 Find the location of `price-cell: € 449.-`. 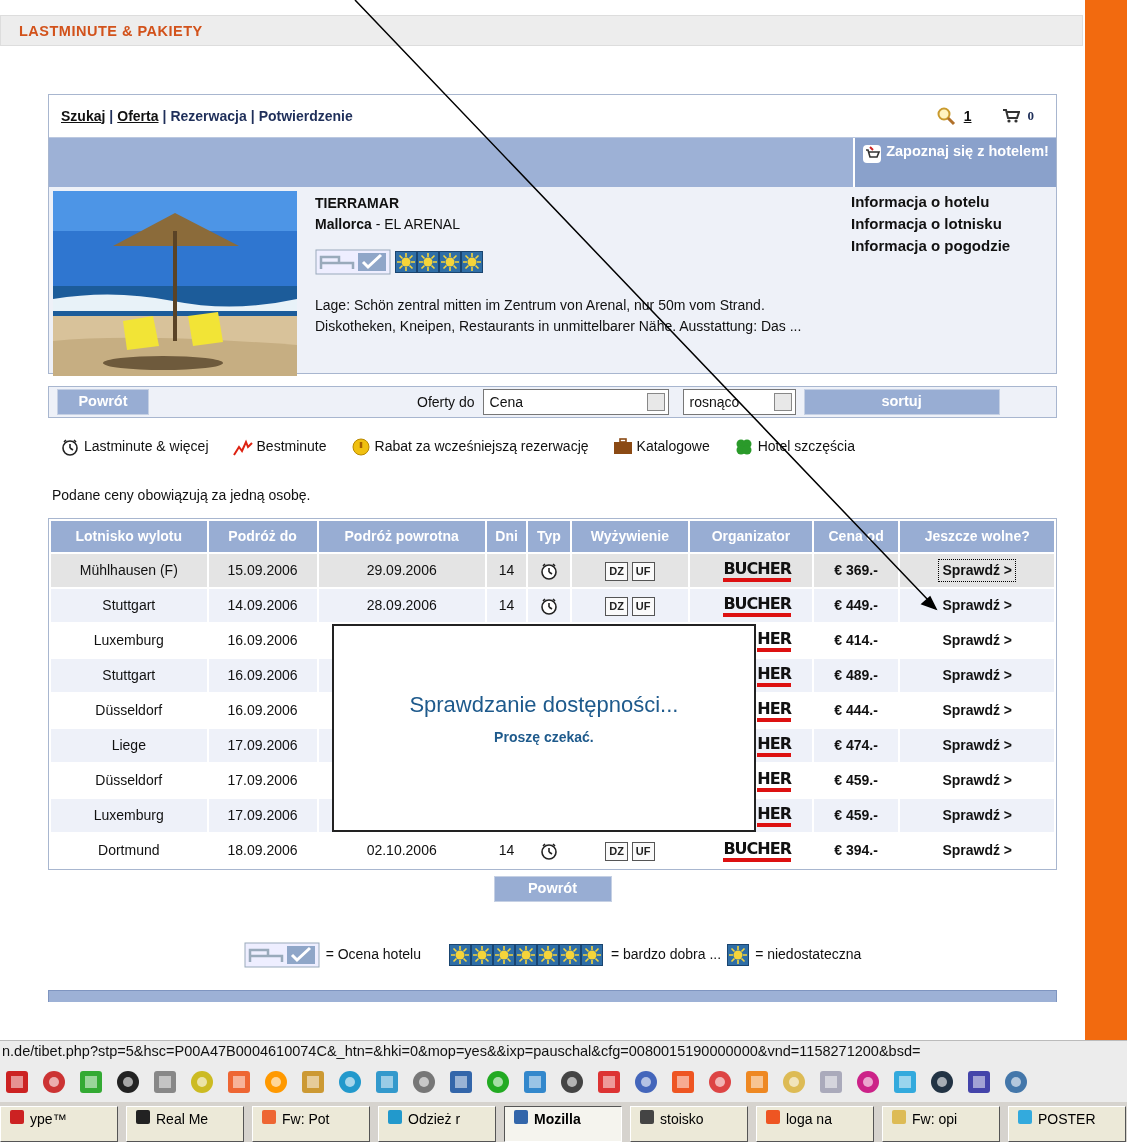

price-cell: € 449.- is located at coordinates (856, 605).